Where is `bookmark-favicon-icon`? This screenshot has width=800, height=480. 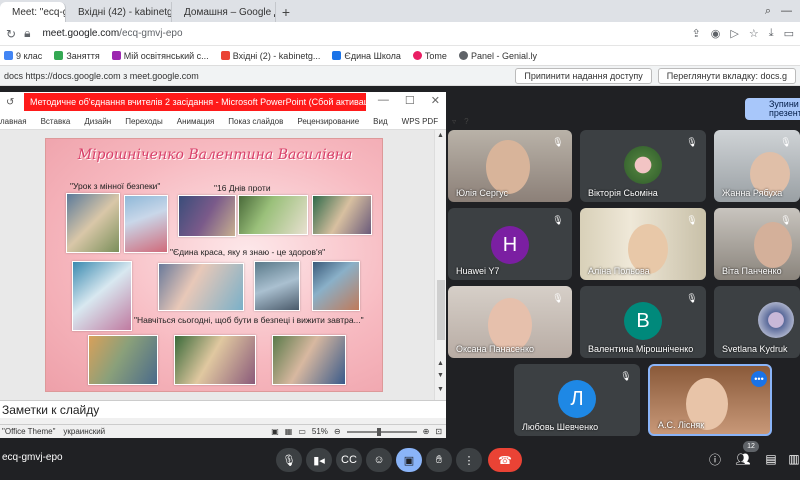 bookmark-favicon-icon is located at coordinates (337, 55).